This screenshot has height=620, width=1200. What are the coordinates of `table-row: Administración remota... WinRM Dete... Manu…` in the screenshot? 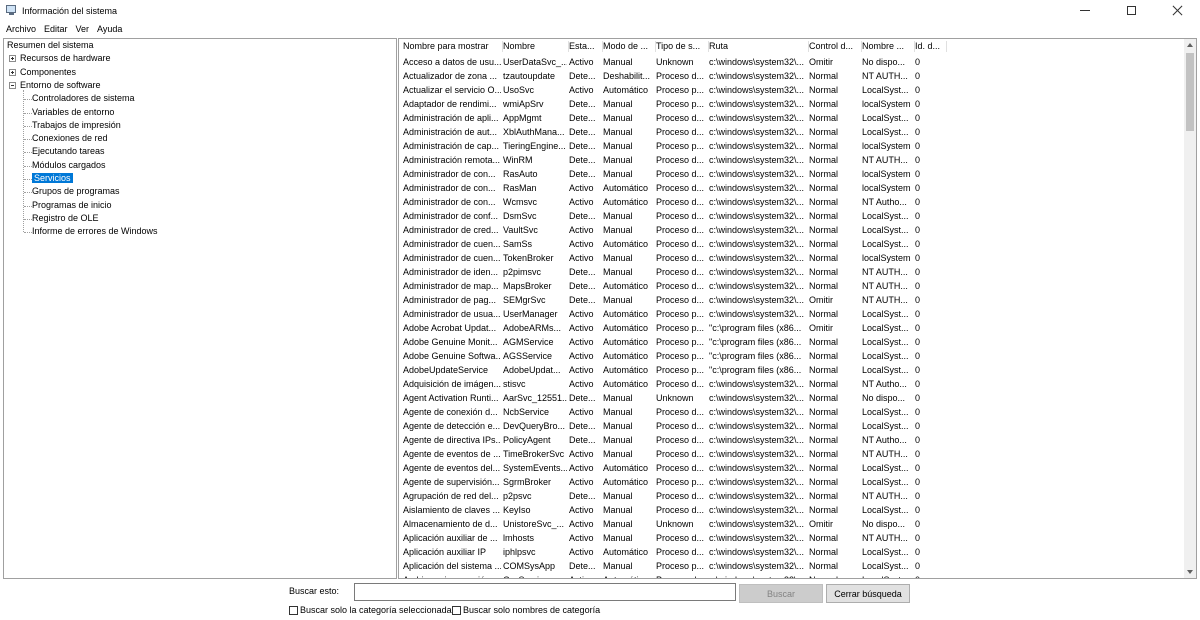 It's located at (792, 160).